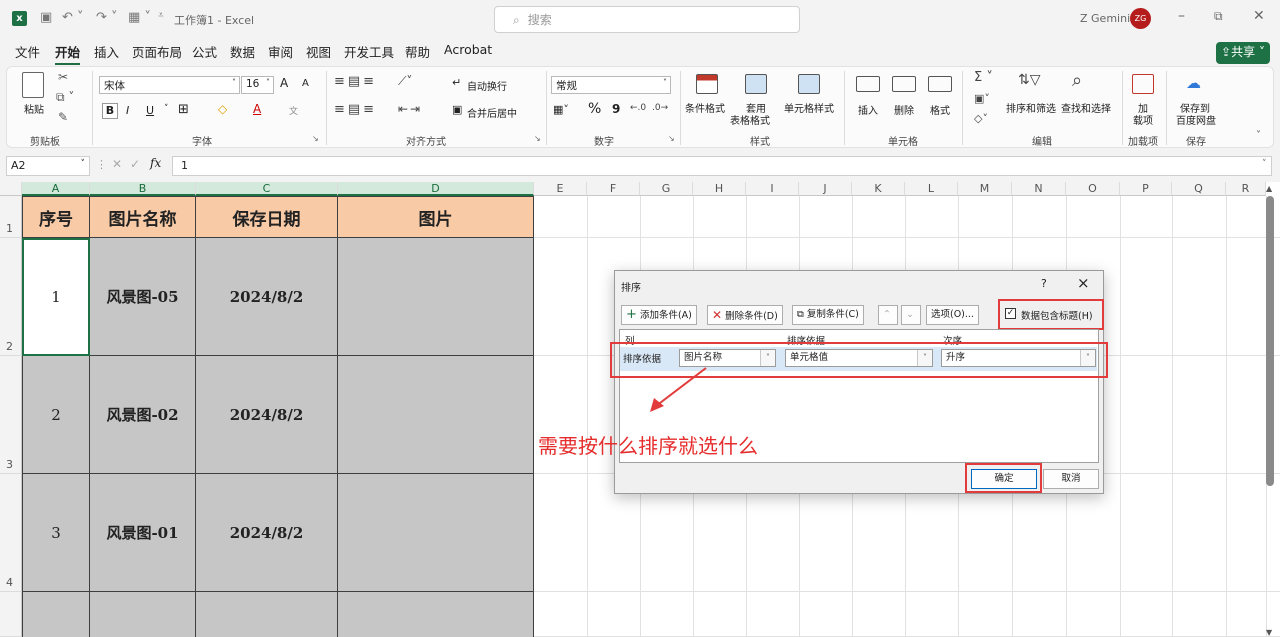  Describe the element at coordinates (878, 189) in the screenshot. I see `column-header-k: K` at that location.